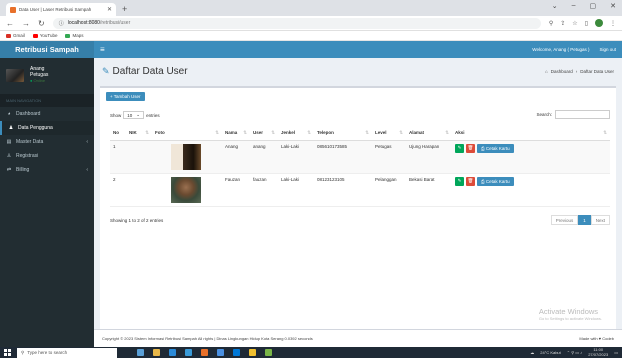 This screenshot has width=622, height=358. What do you see at coordinates (574, 23) in the screenshot?
I see `star-icon: ☆` at bounding box center [574, 23].